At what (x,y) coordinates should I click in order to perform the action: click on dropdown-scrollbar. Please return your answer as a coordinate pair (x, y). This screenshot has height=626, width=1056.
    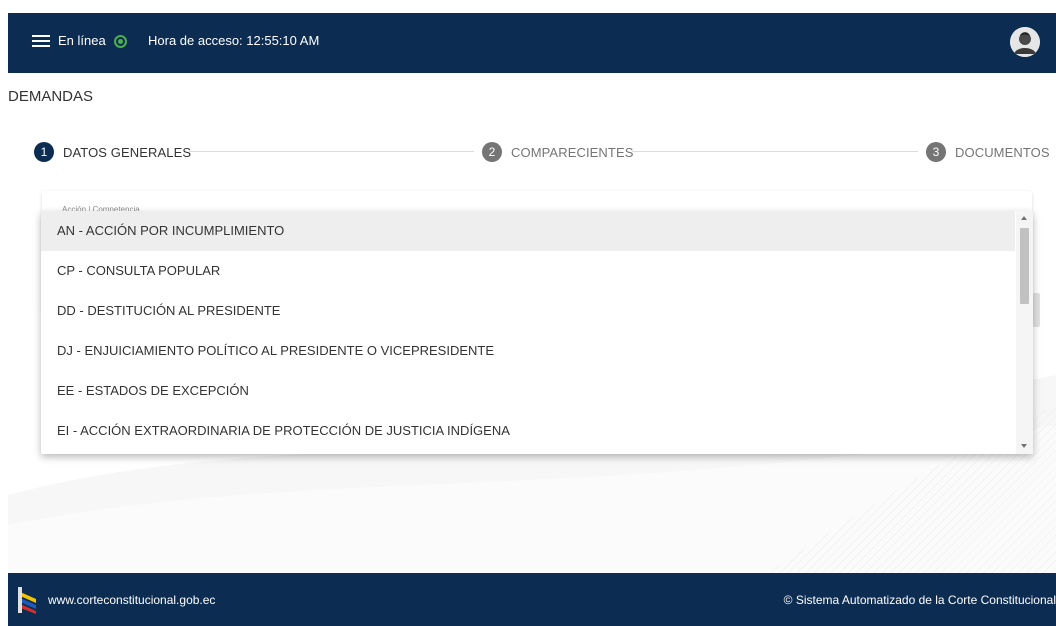
    Looking at the image, I should click on (1024, 332).